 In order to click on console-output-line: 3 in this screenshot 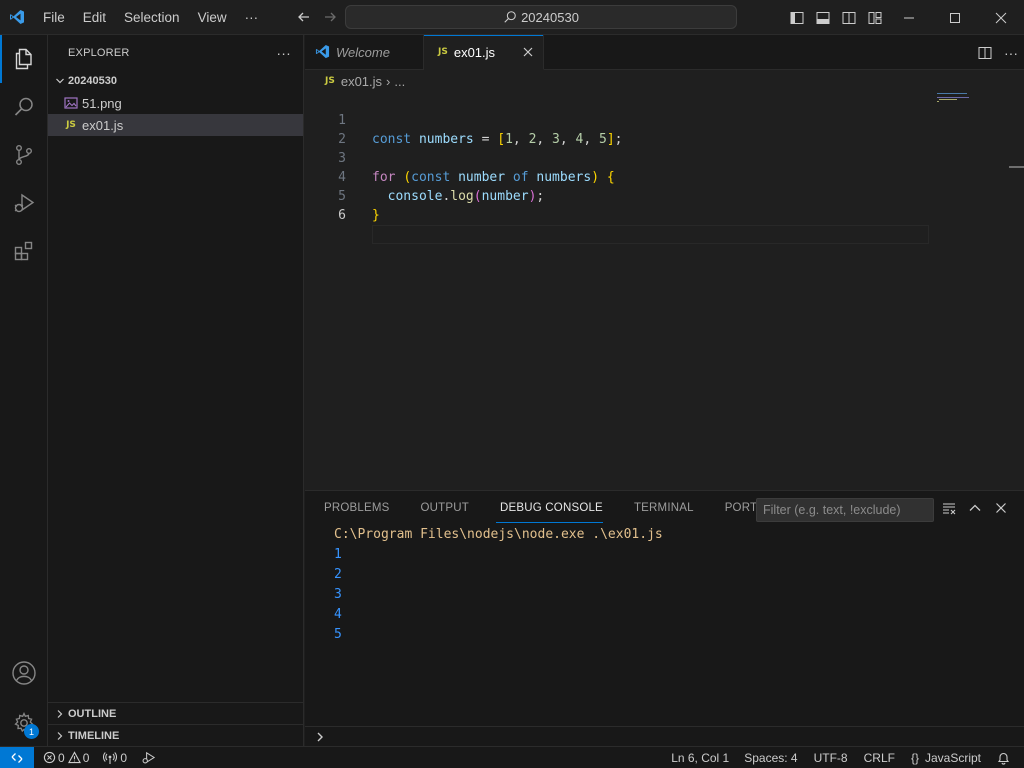, I will do `click(338, 594)`.